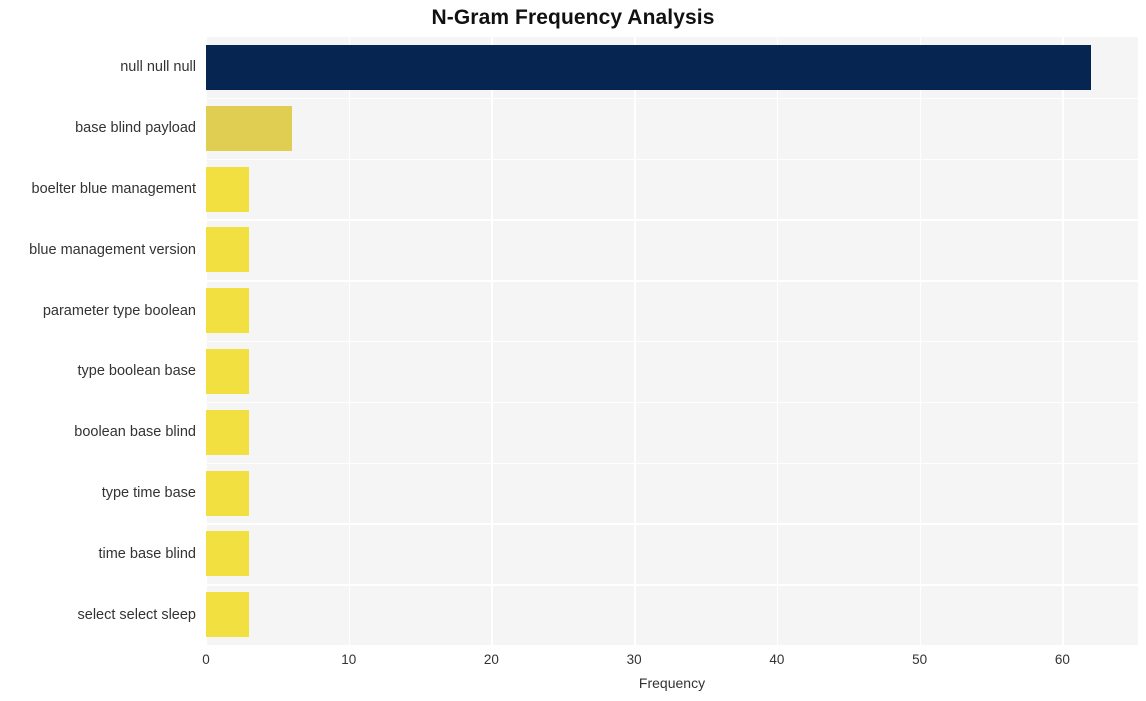 This screenshot has height=701, width=1146. Describe the element at coordinates (113, 189) in the screenshot. I see `y-axis-tick-label: boelter blue management` at that location.